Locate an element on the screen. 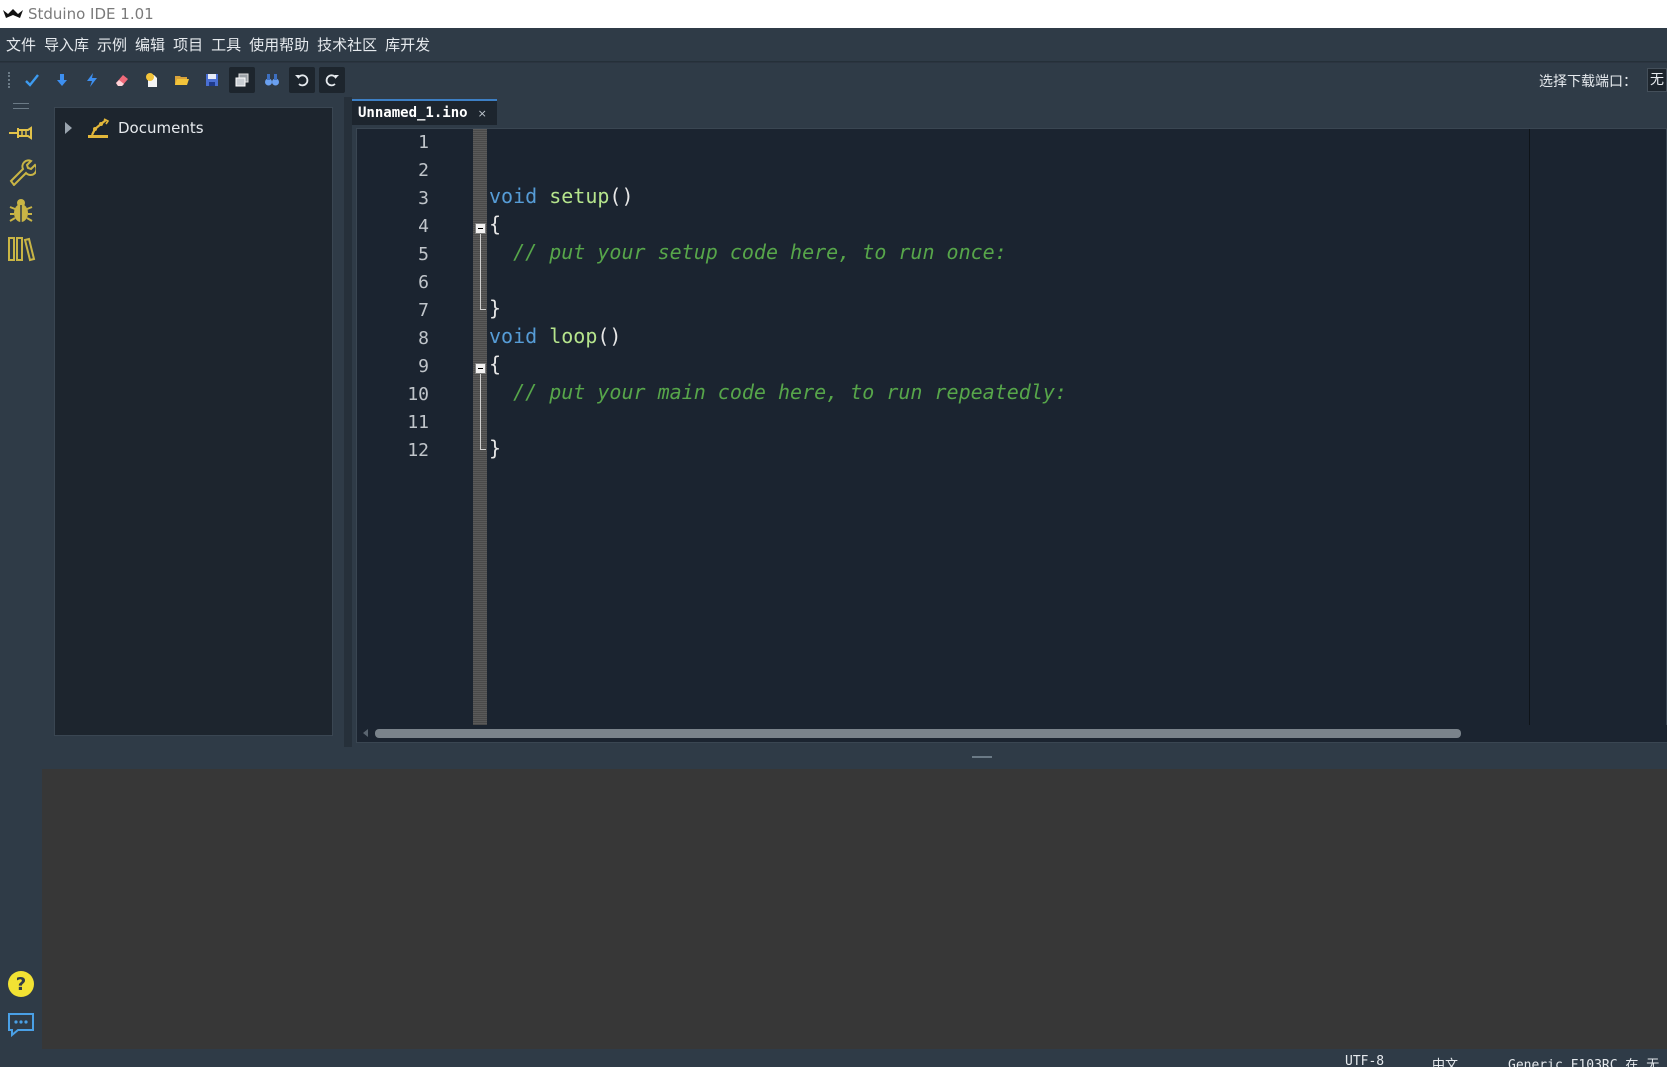  tab-unnamed-1: Unnamed_1.ino × is located at coordinates (424, 112).